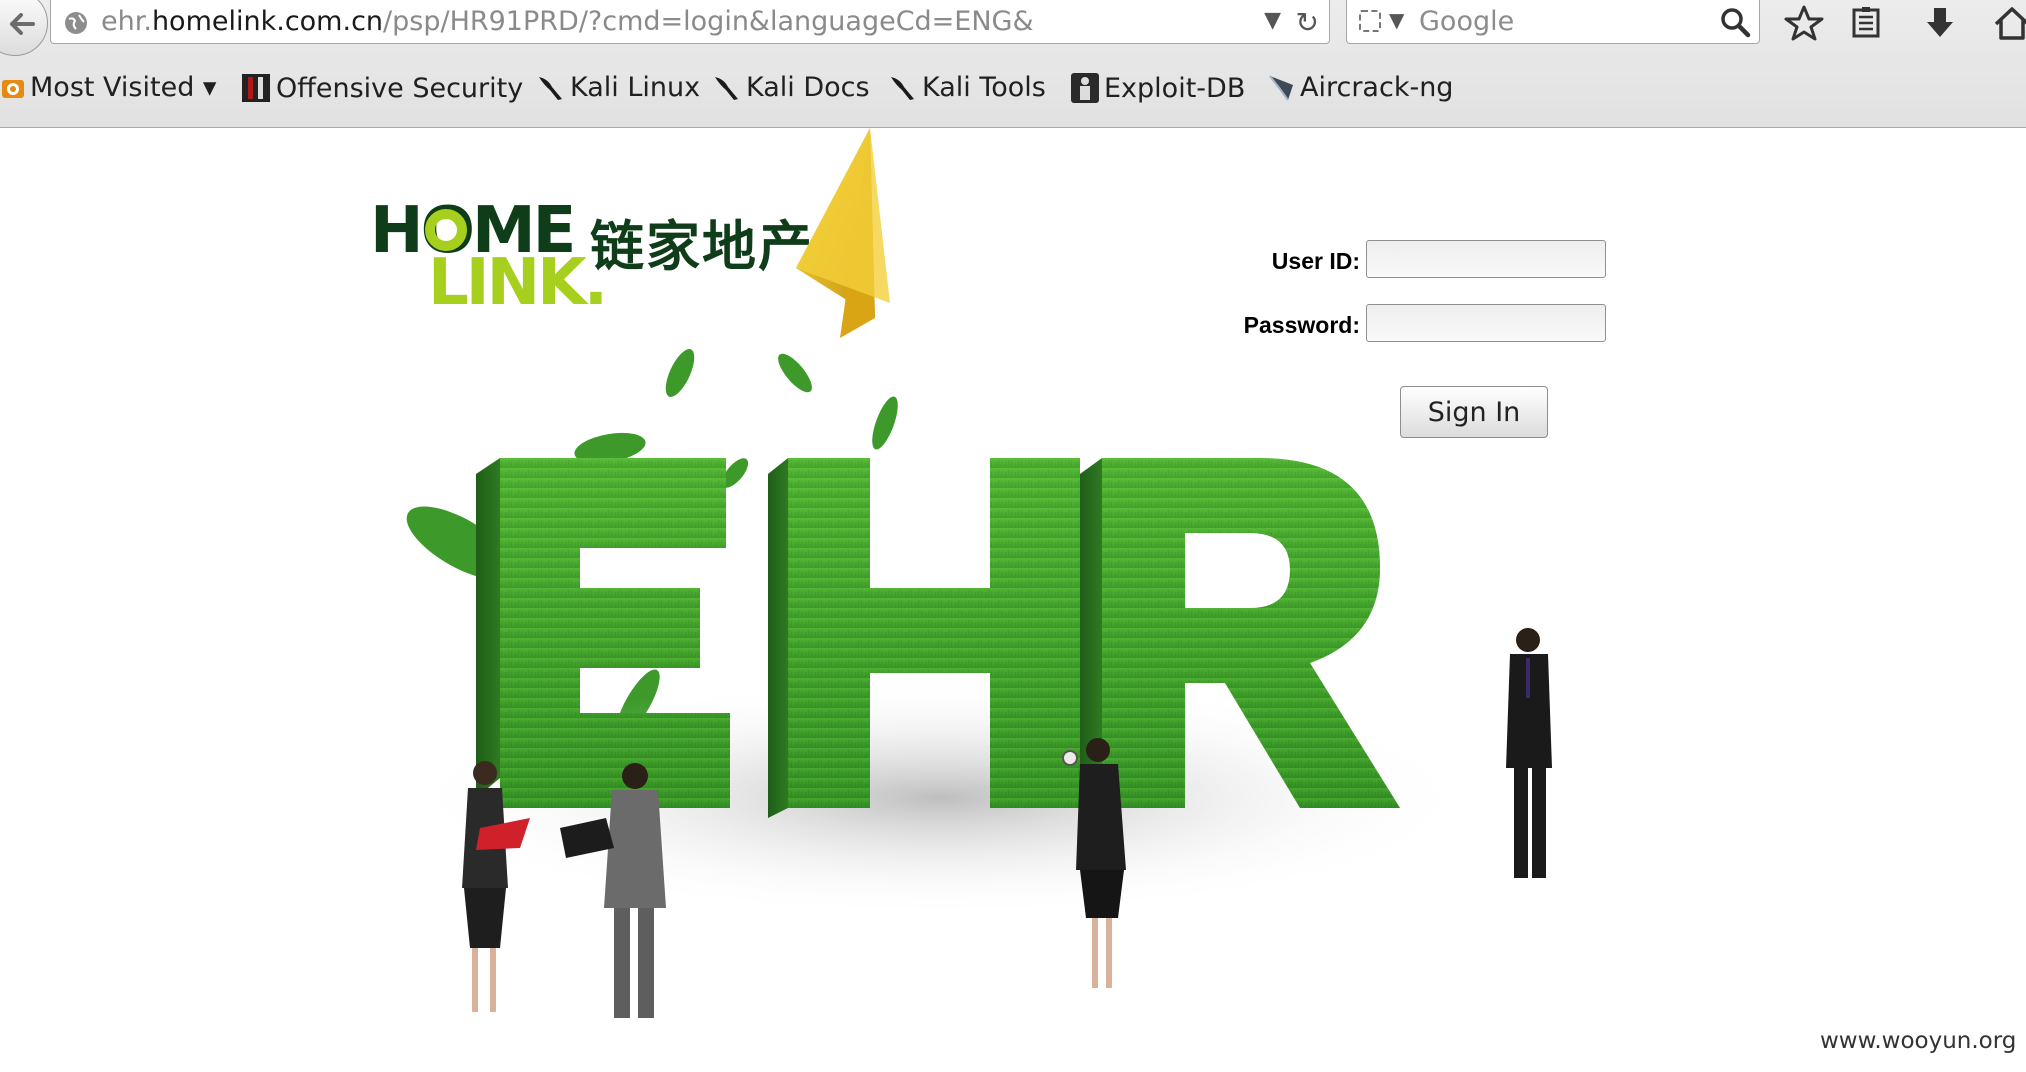 The height and width of the screenshot is (1072, 2026). What do you see at coordinates (76, 23) in the screenshot?
I see `site-identity-icon` at bounding box center [76, 23].